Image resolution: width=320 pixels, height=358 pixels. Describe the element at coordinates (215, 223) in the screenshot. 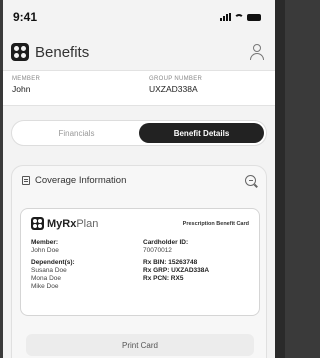

I see `card-type-label: Prescription Benefit Card` at that location.